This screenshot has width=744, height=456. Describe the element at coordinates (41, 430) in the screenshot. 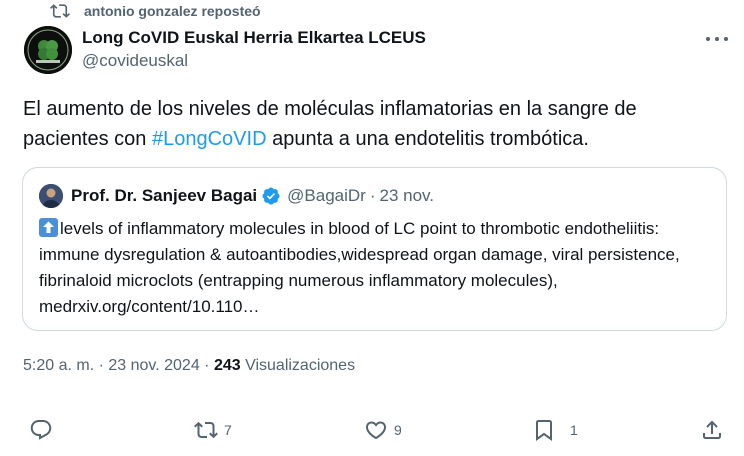

I see `reply-icon` at that location.